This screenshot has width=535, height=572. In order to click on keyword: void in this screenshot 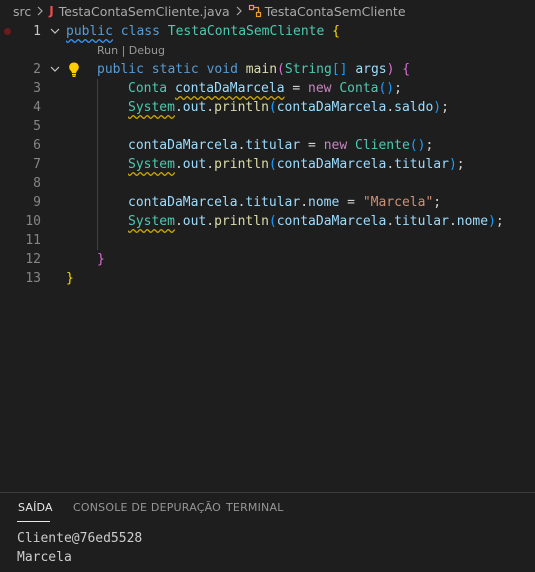, I will do `click(222, 69)`.